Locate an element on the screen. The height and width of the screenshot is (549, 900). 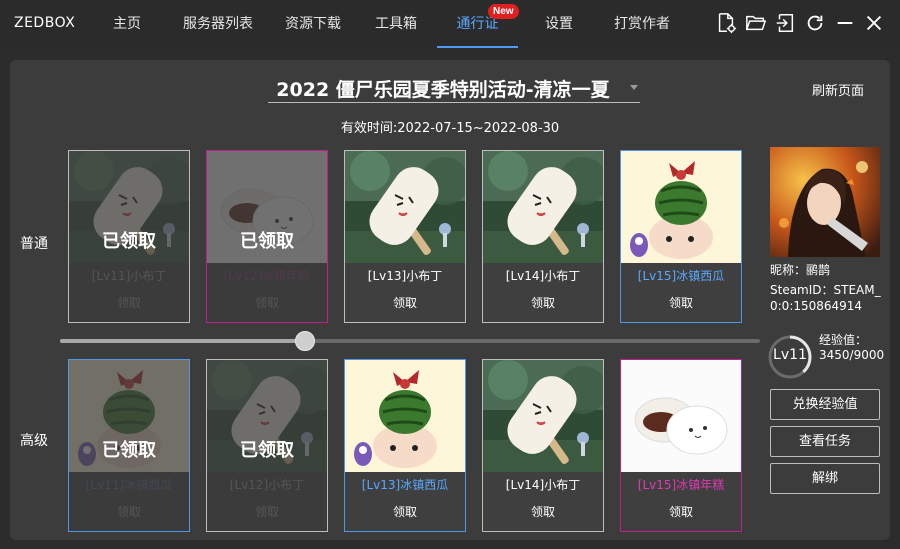
nav-downloads: 资源下载 is located at coordinates (313, 25).